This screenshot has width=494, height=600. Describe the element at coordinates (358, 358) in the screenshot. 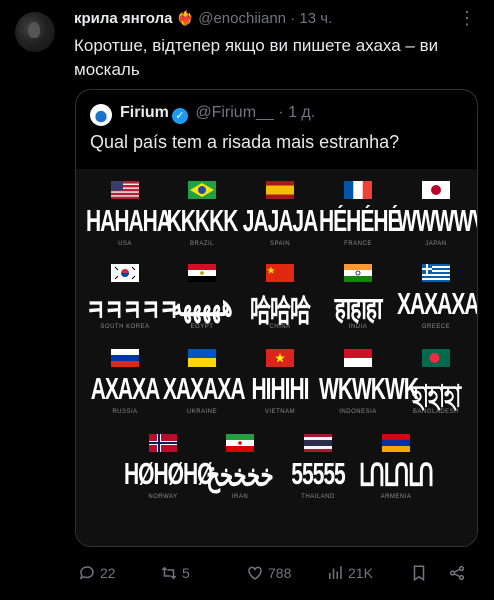

I see `id-flag-icon` at that location.